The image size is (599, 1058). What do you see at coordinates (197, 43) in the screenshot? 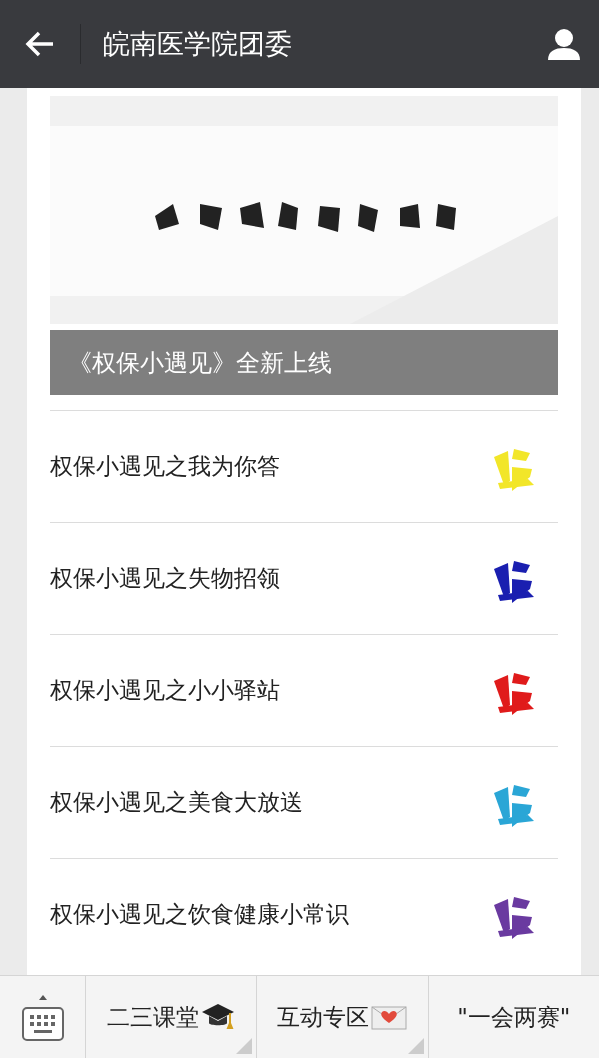
I see `page-title: 皖南医学院团委` at bounding box center [197, 43].